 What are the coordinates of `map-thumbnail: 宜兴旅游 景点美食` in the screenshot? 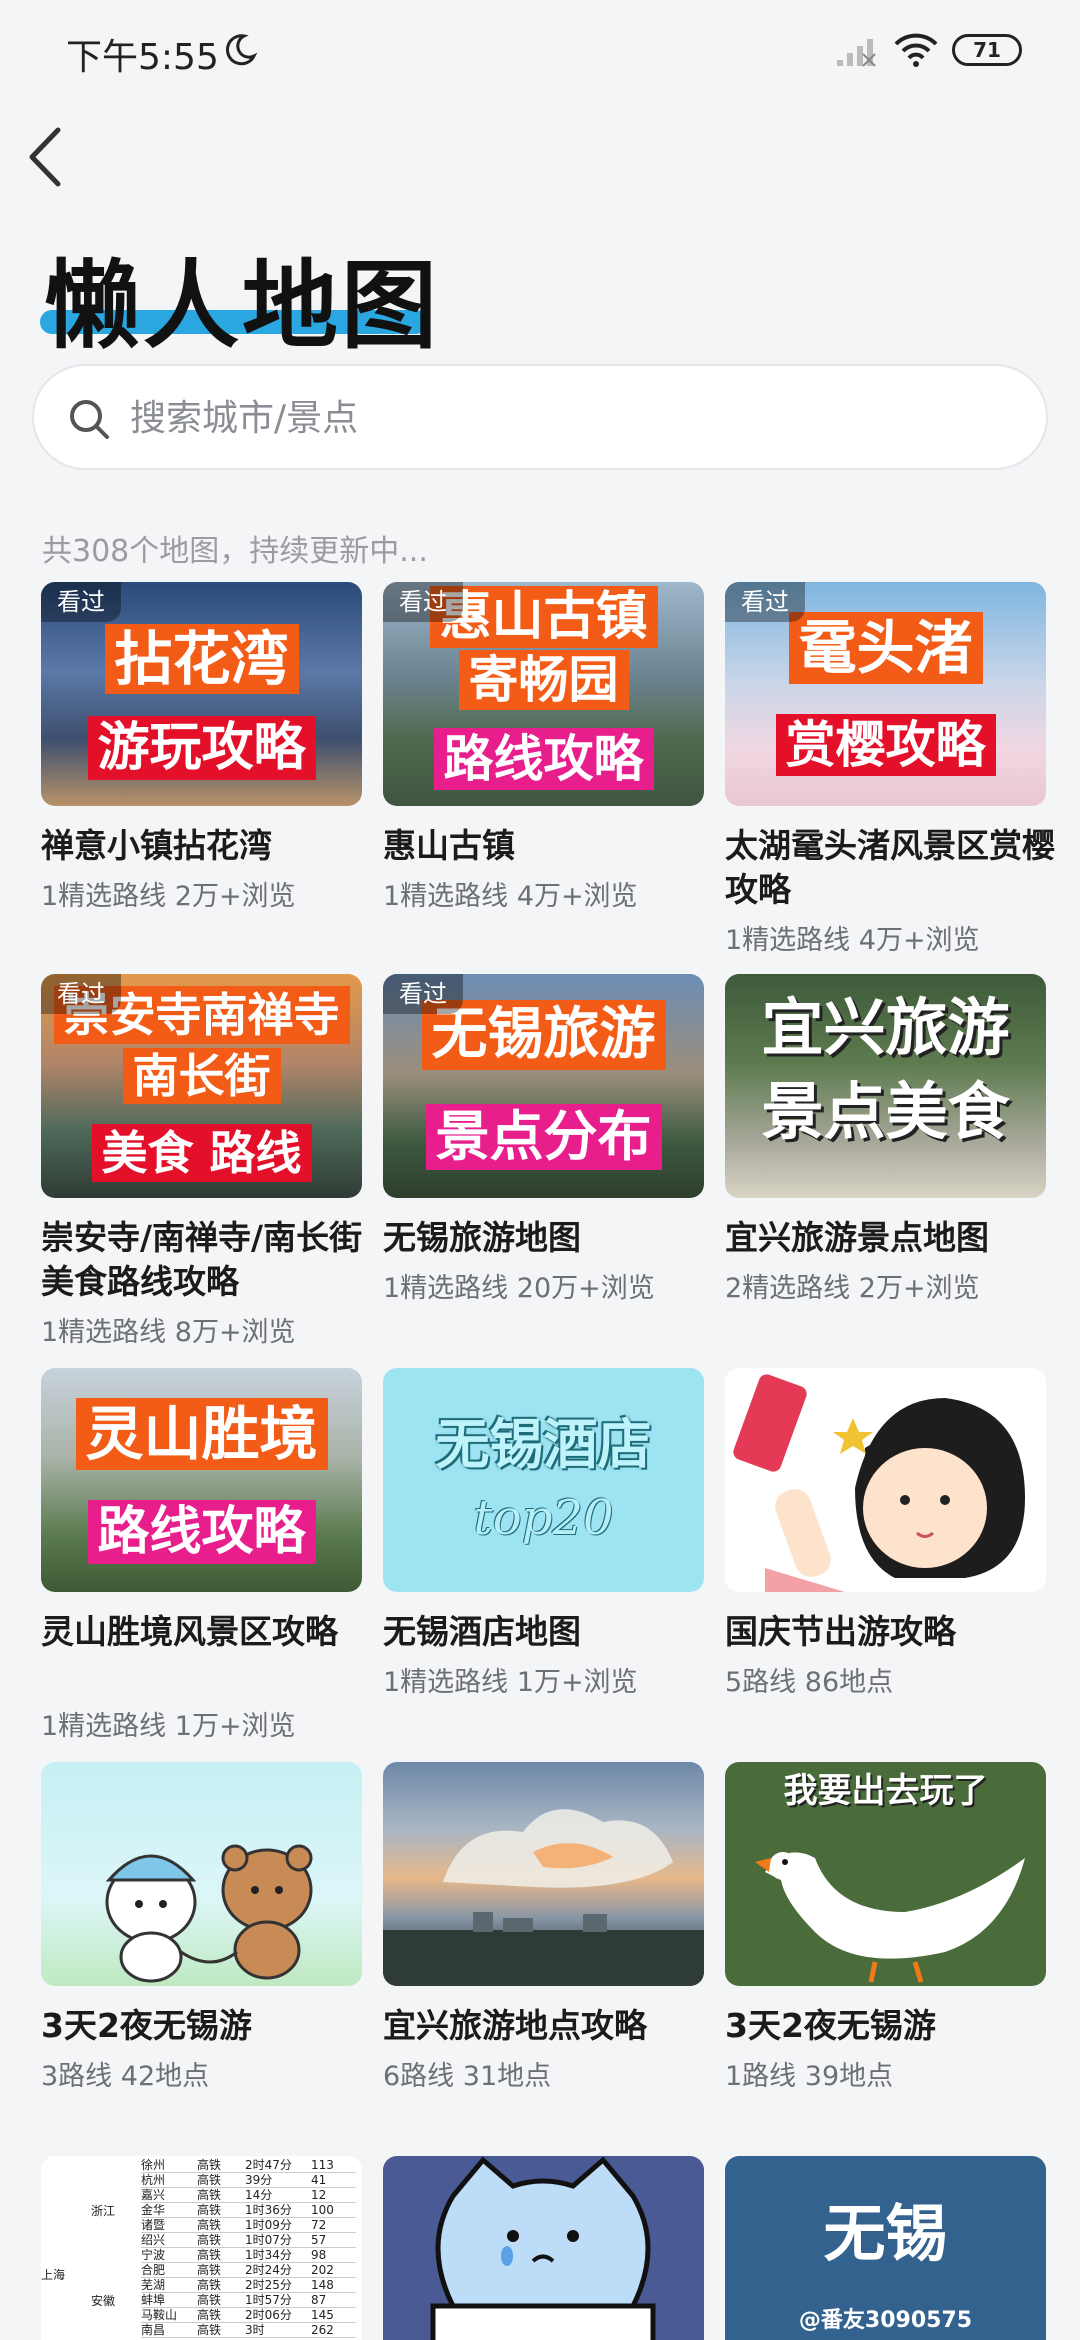 It's located at (885, 1086).